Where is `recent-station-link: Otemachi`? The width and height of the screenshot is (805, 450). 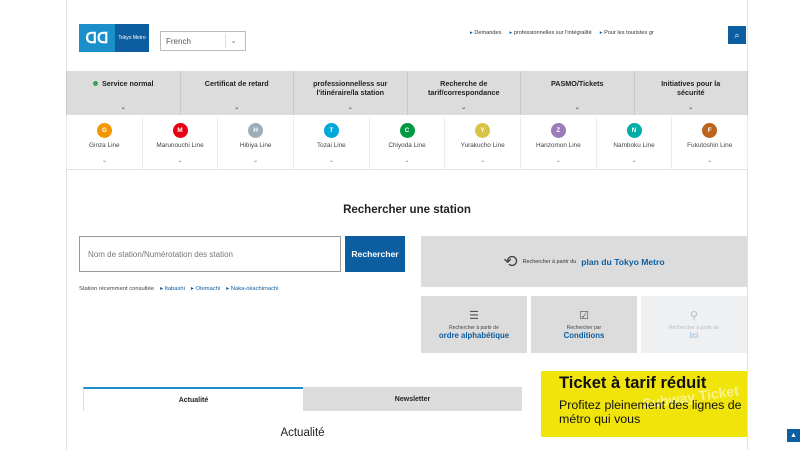 recent-station-link: Otemachi is located at coordinates (205, 289).